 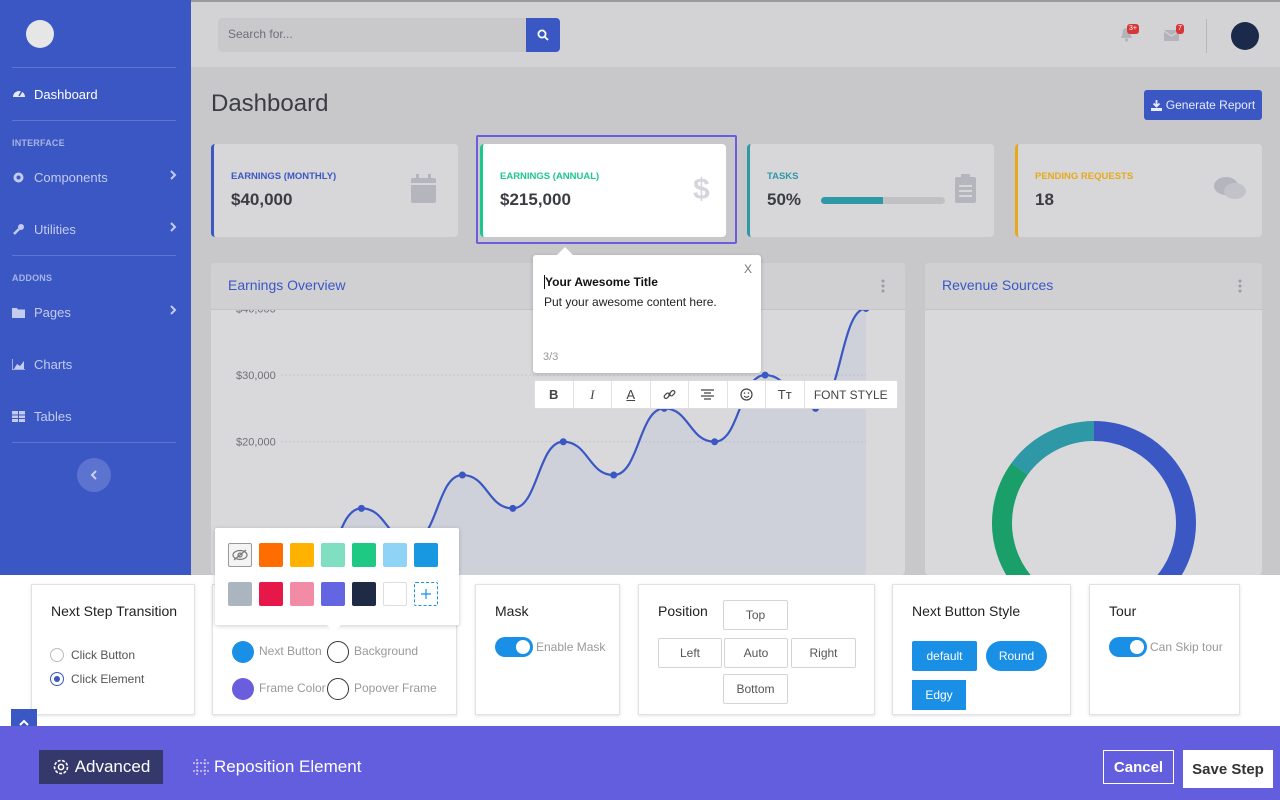 I want to click on folder-icon, so click(x=23, y=312).